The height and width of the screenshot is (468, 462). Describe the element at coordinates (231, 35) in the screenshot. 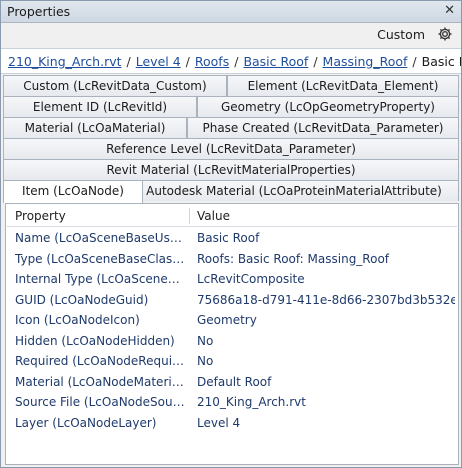

I see `toolbar: Custom` at that location.